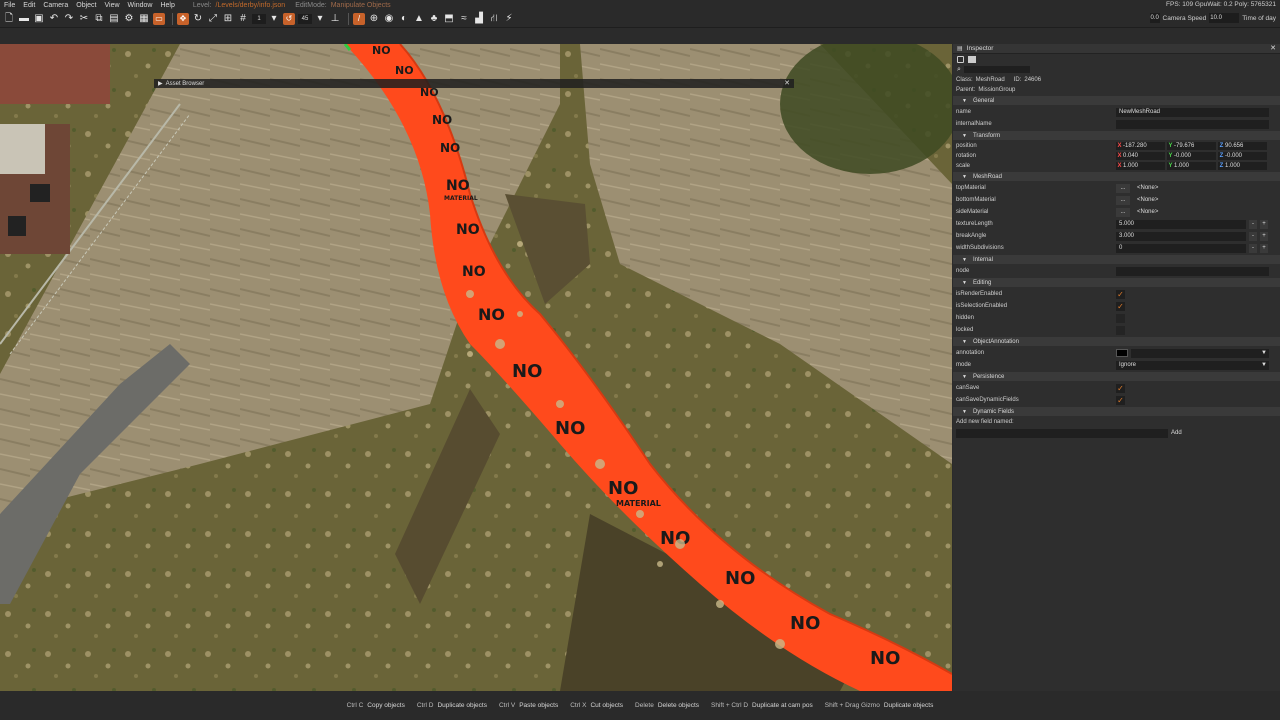 The height and width of the screenshot is (720, 1280). I want to click on position-z: Z 90.656, so click(1242, 146).